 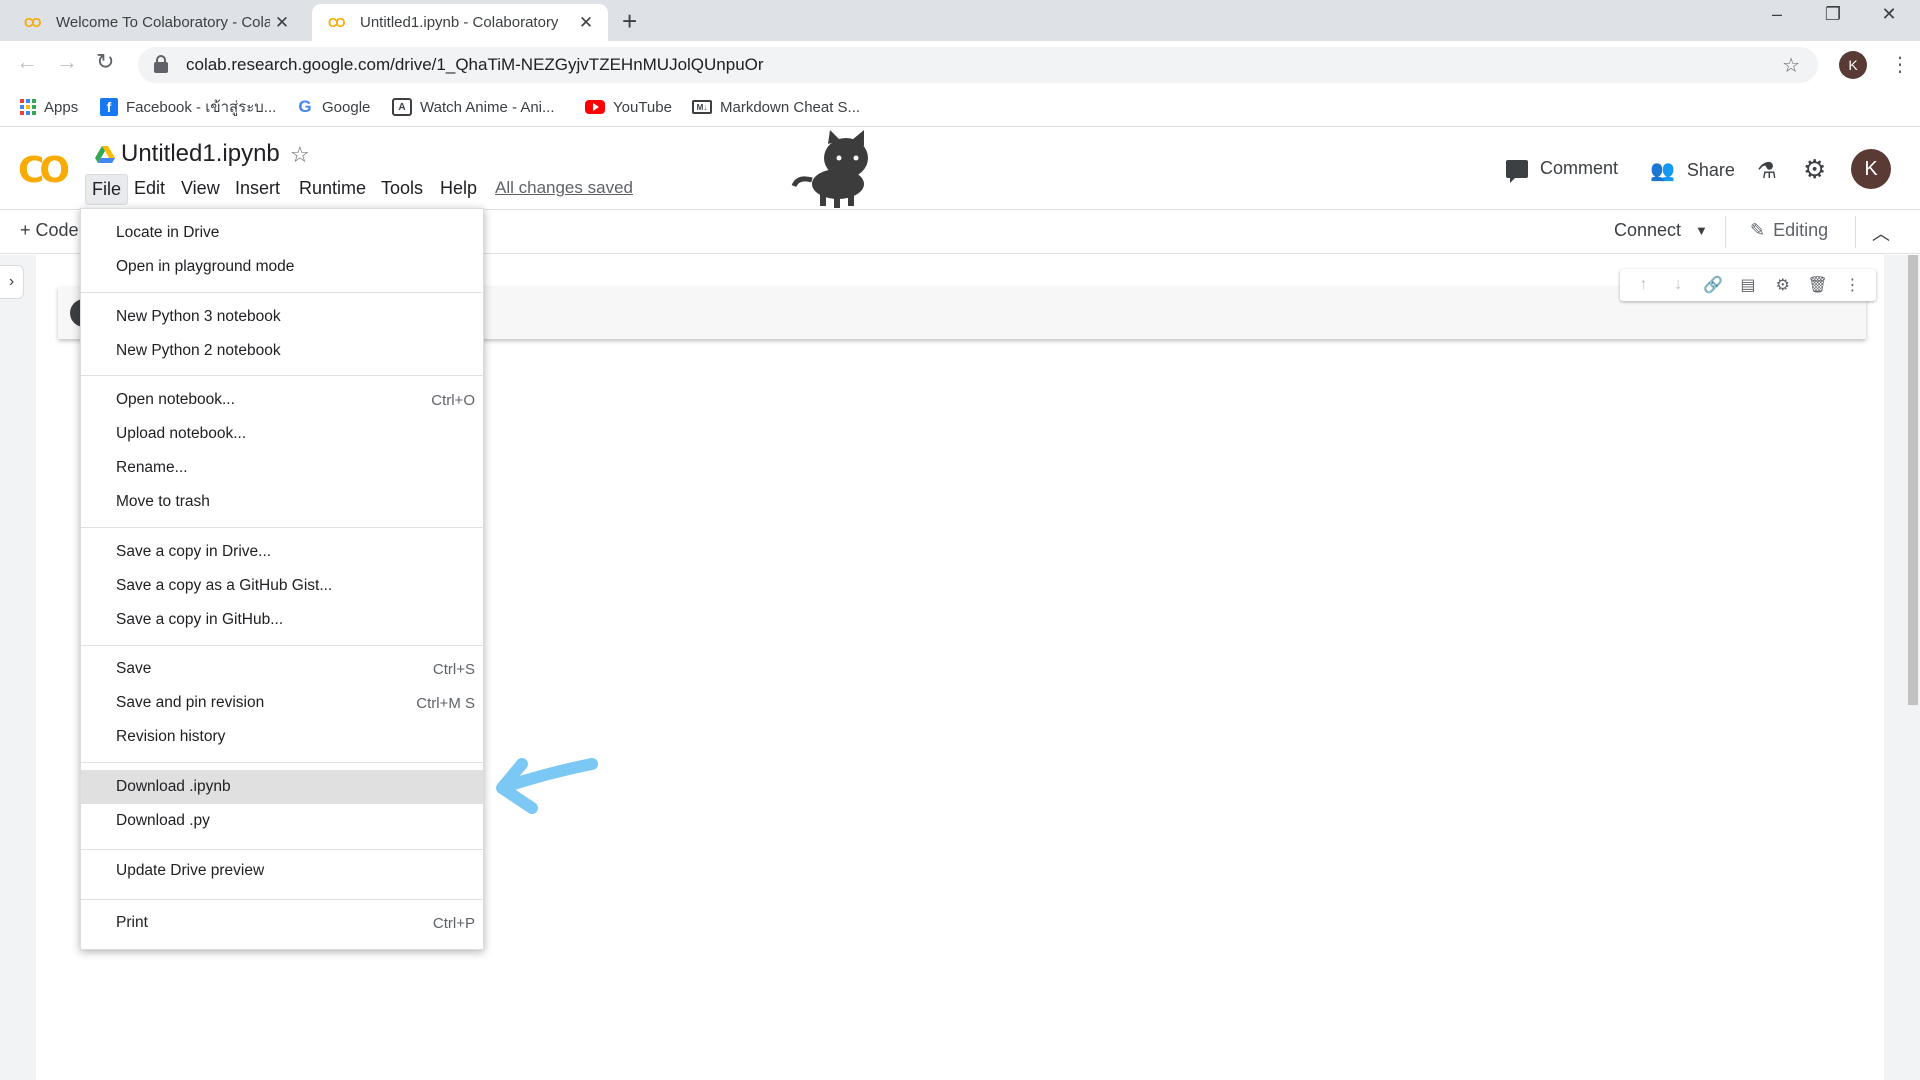 I want to click on menu-item-revision-history: Revision history, so click(x=282, y=737).